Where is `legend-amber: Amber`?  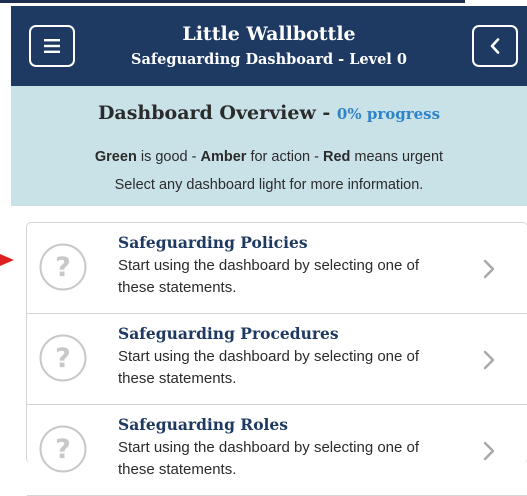 legend-amber: Amber is located at coordinates (223, 157).